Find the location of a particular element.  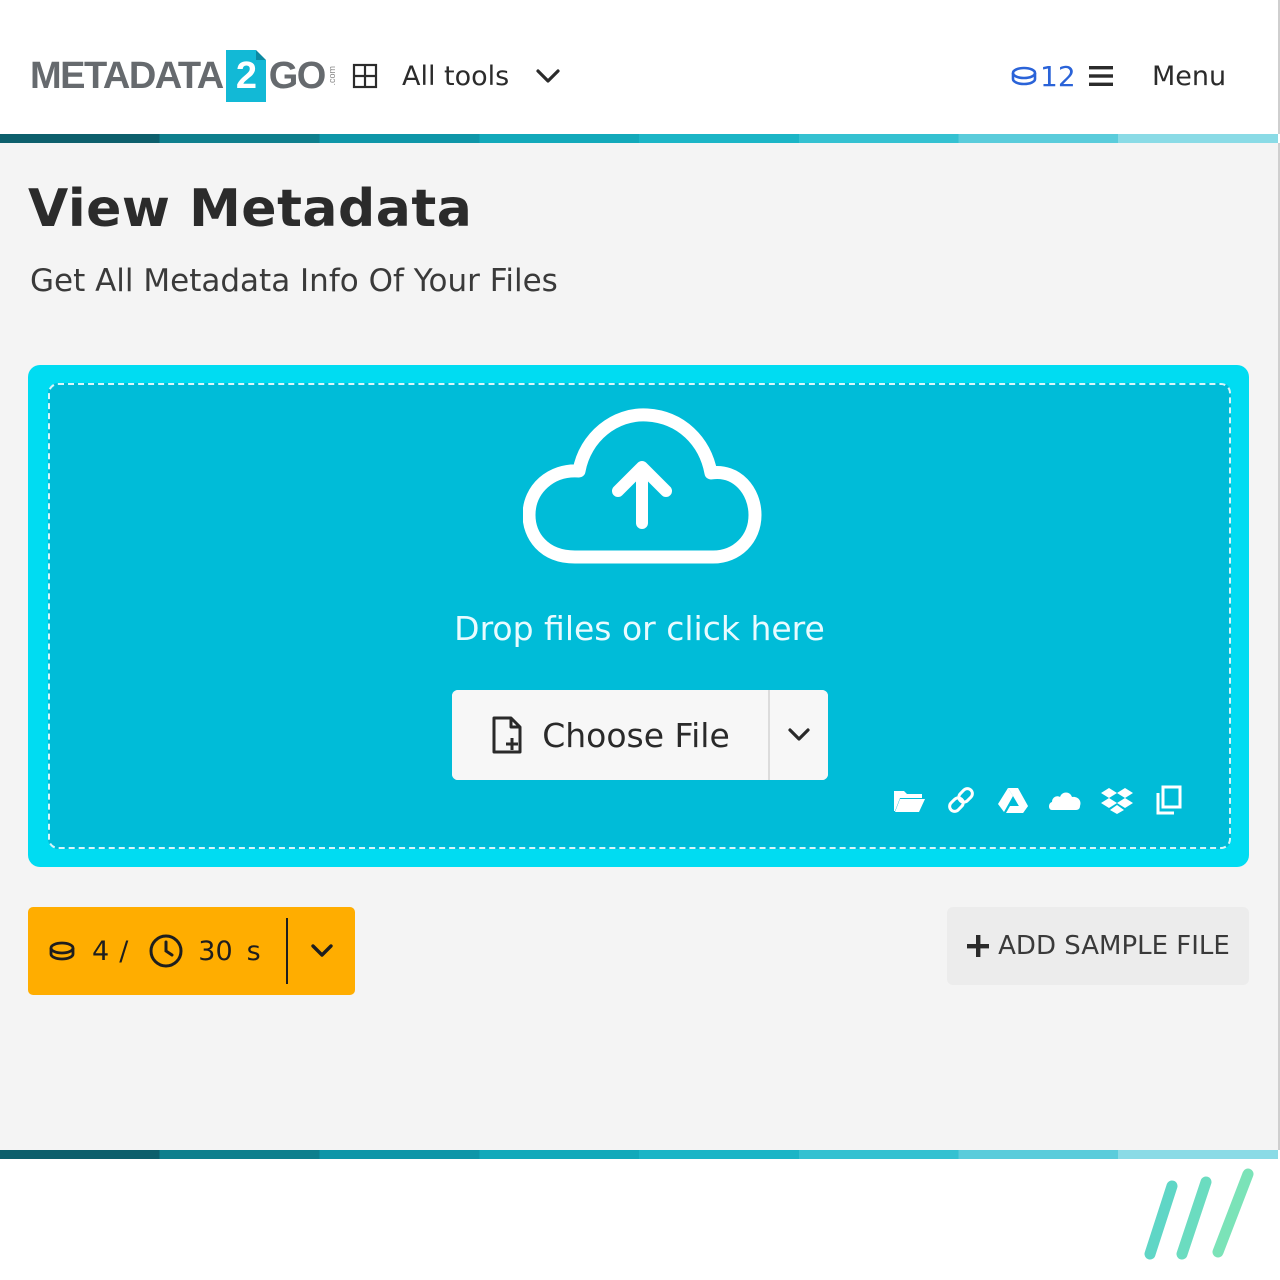

cost-credits: 4 is located at coordinates (101, 951).